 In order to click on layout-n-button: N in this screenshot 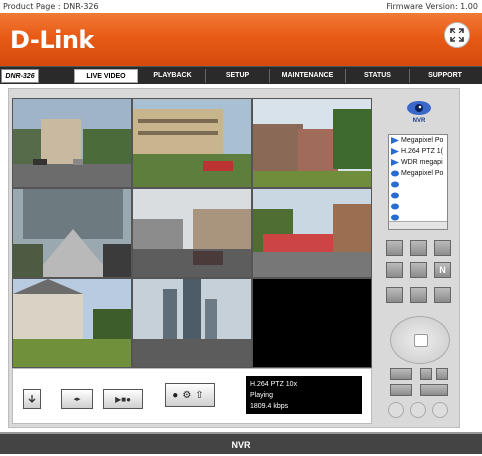, I will do `click(442, 270)`.